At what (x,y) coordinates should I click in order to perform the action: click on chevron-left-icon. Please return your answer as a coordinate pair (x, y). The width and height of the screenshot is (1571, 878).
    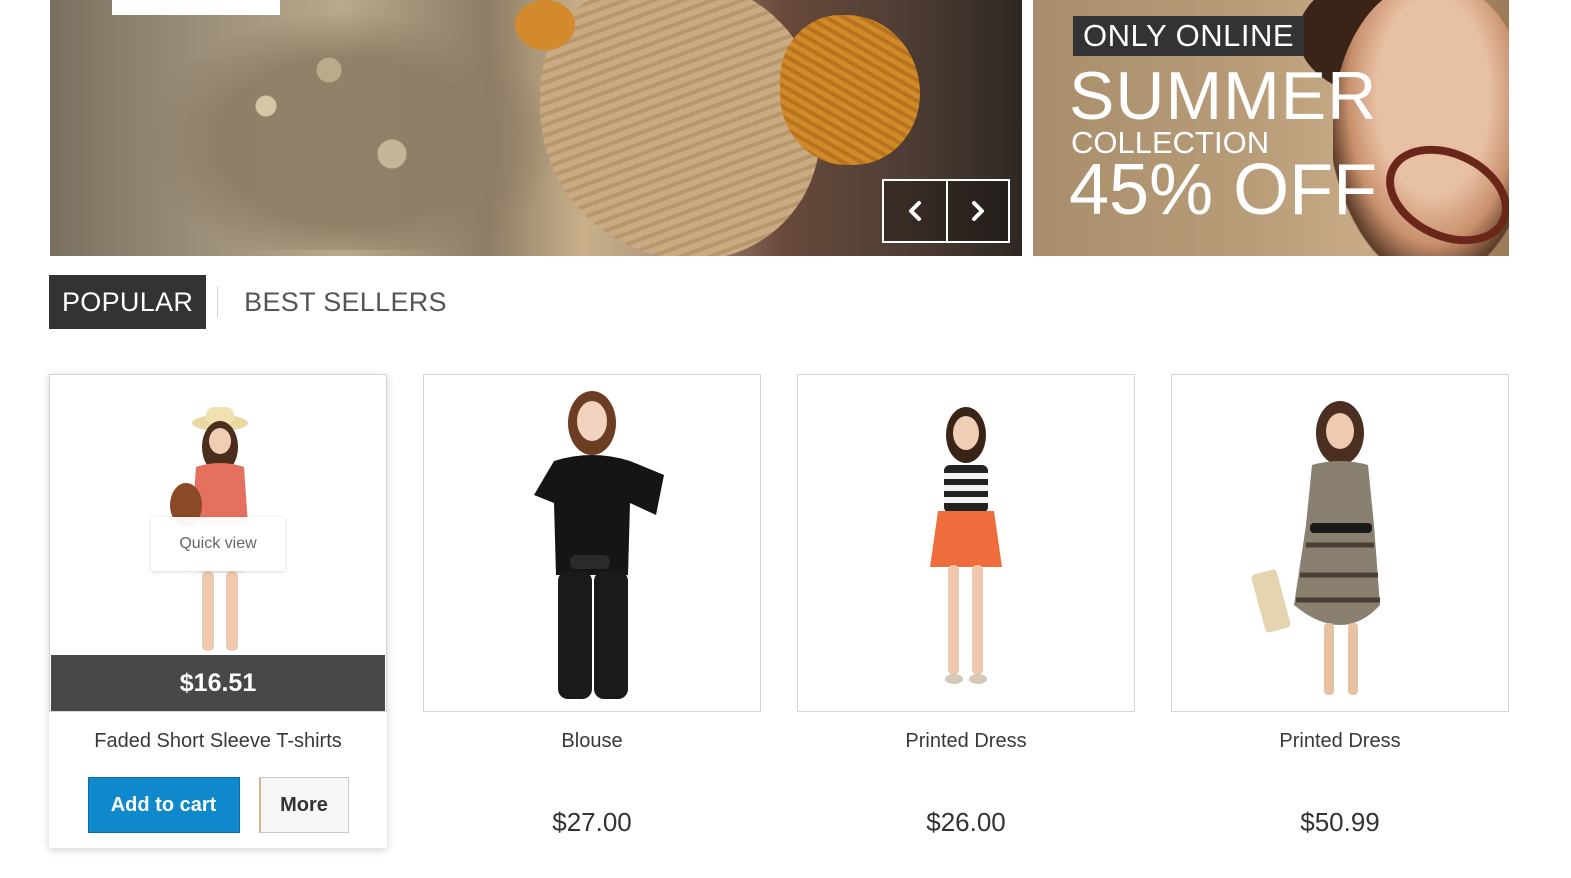
    Looking at the image, I should click on (915, 211).